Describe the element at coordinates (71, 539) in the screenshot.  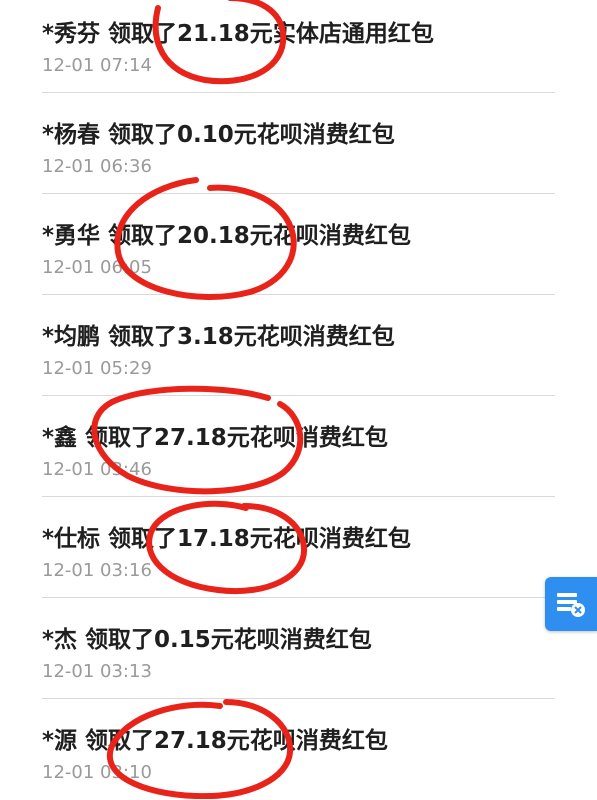
I see `recipient-name: *仕标` at that location.